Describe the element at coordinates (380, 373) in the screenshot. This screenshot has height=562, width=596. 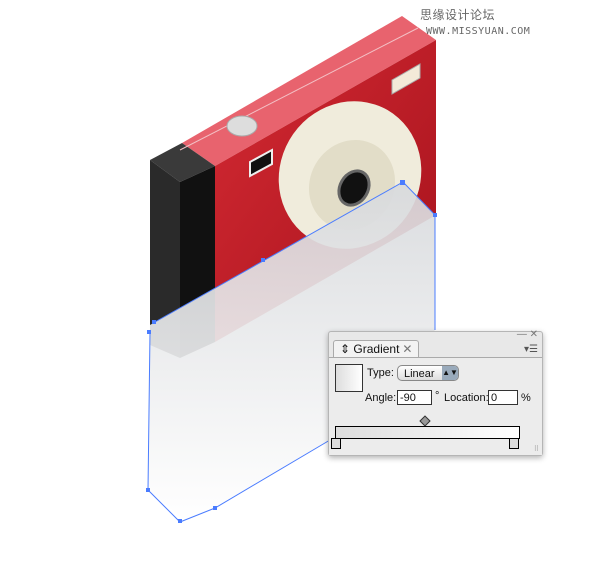
I see `type-label: Type:` at that location.